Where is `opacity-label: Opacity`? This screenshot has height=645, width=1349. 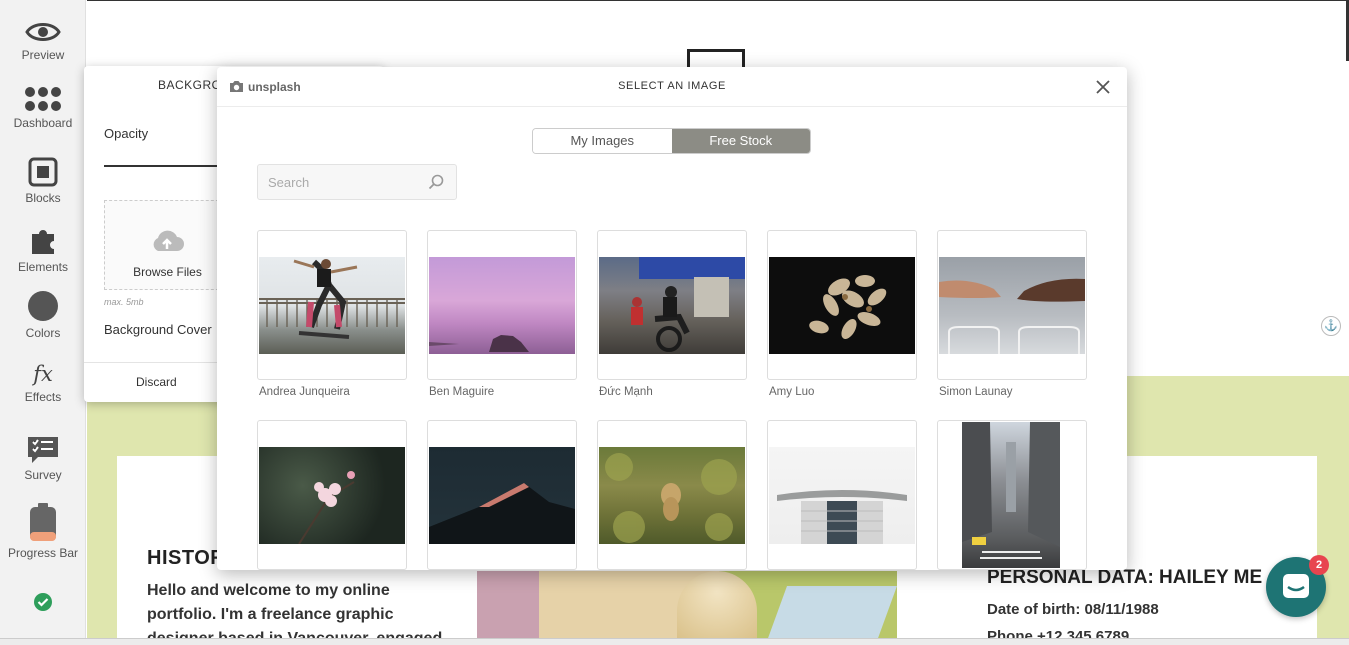 opacity-label: Opacity is located at coordinates (126, 133).